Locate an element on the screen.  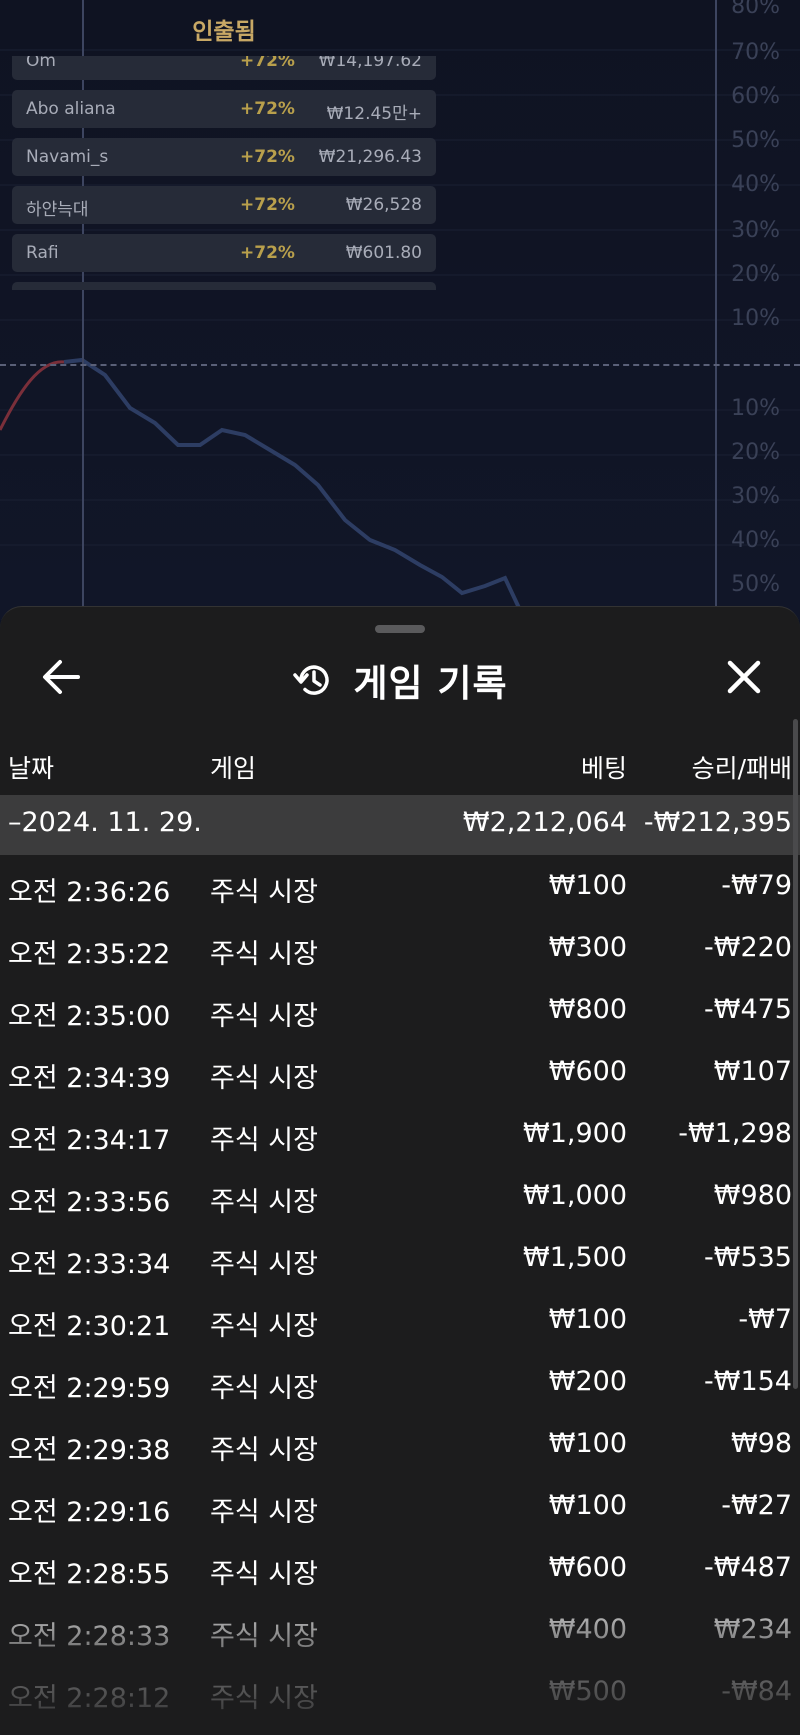
drag-handle is located at coordinates (400, 629).